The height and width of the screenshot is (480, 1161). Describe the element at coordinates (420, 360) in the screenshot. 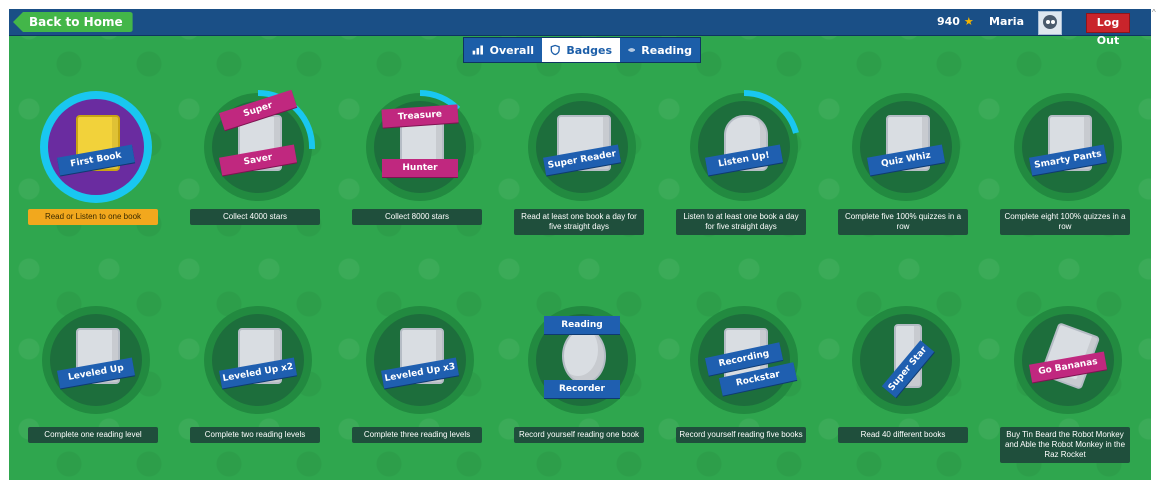

I see `badge-medal: Leveled Up x3` at that location.